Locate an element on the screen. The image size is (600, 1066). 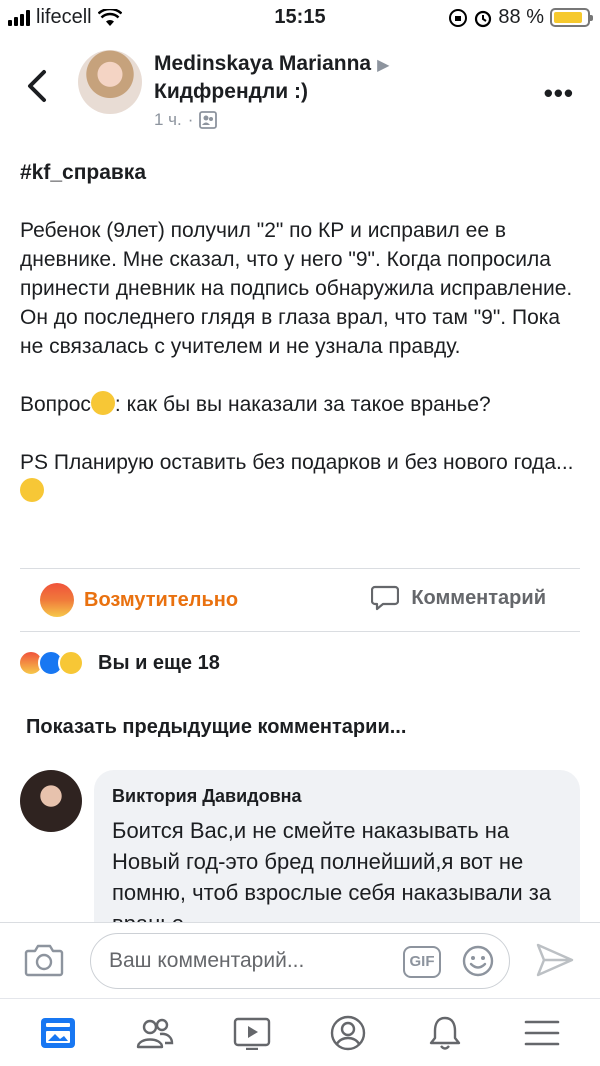
comment-label: Комментарий is located at coordinates (478, 597).